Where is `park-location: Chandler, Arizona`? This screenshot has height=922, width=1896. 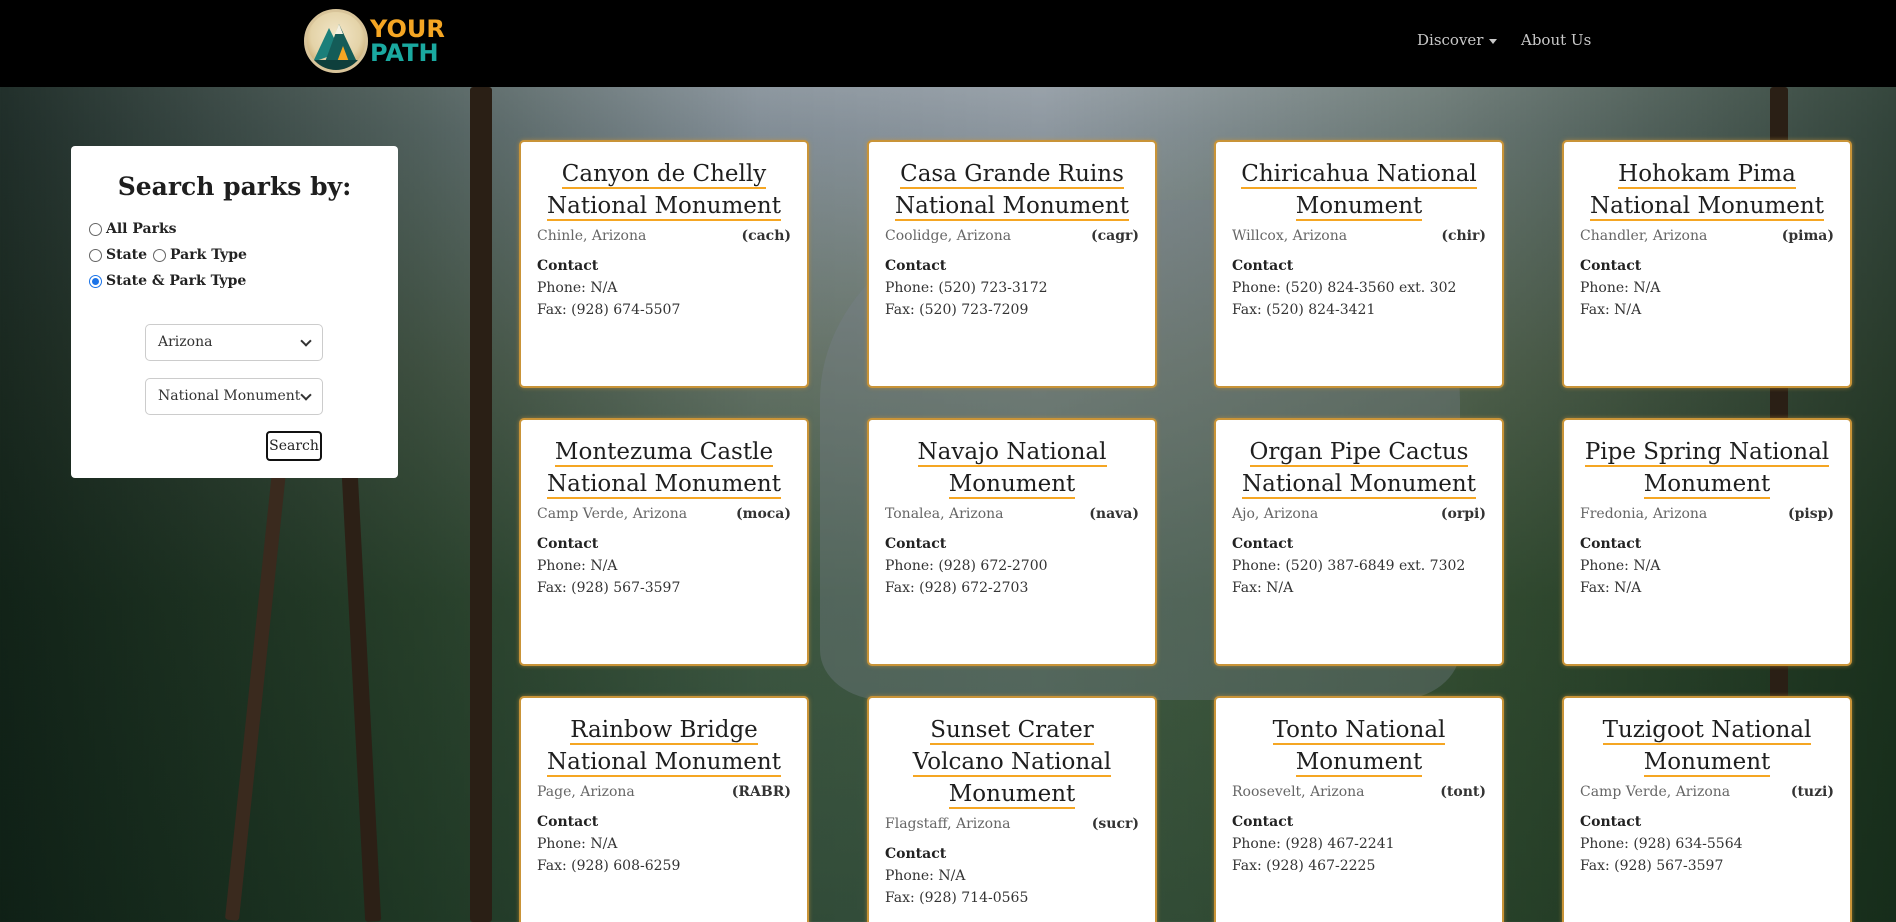 park-location: Chandler, Arizona is located at coordinates (1644, 236).